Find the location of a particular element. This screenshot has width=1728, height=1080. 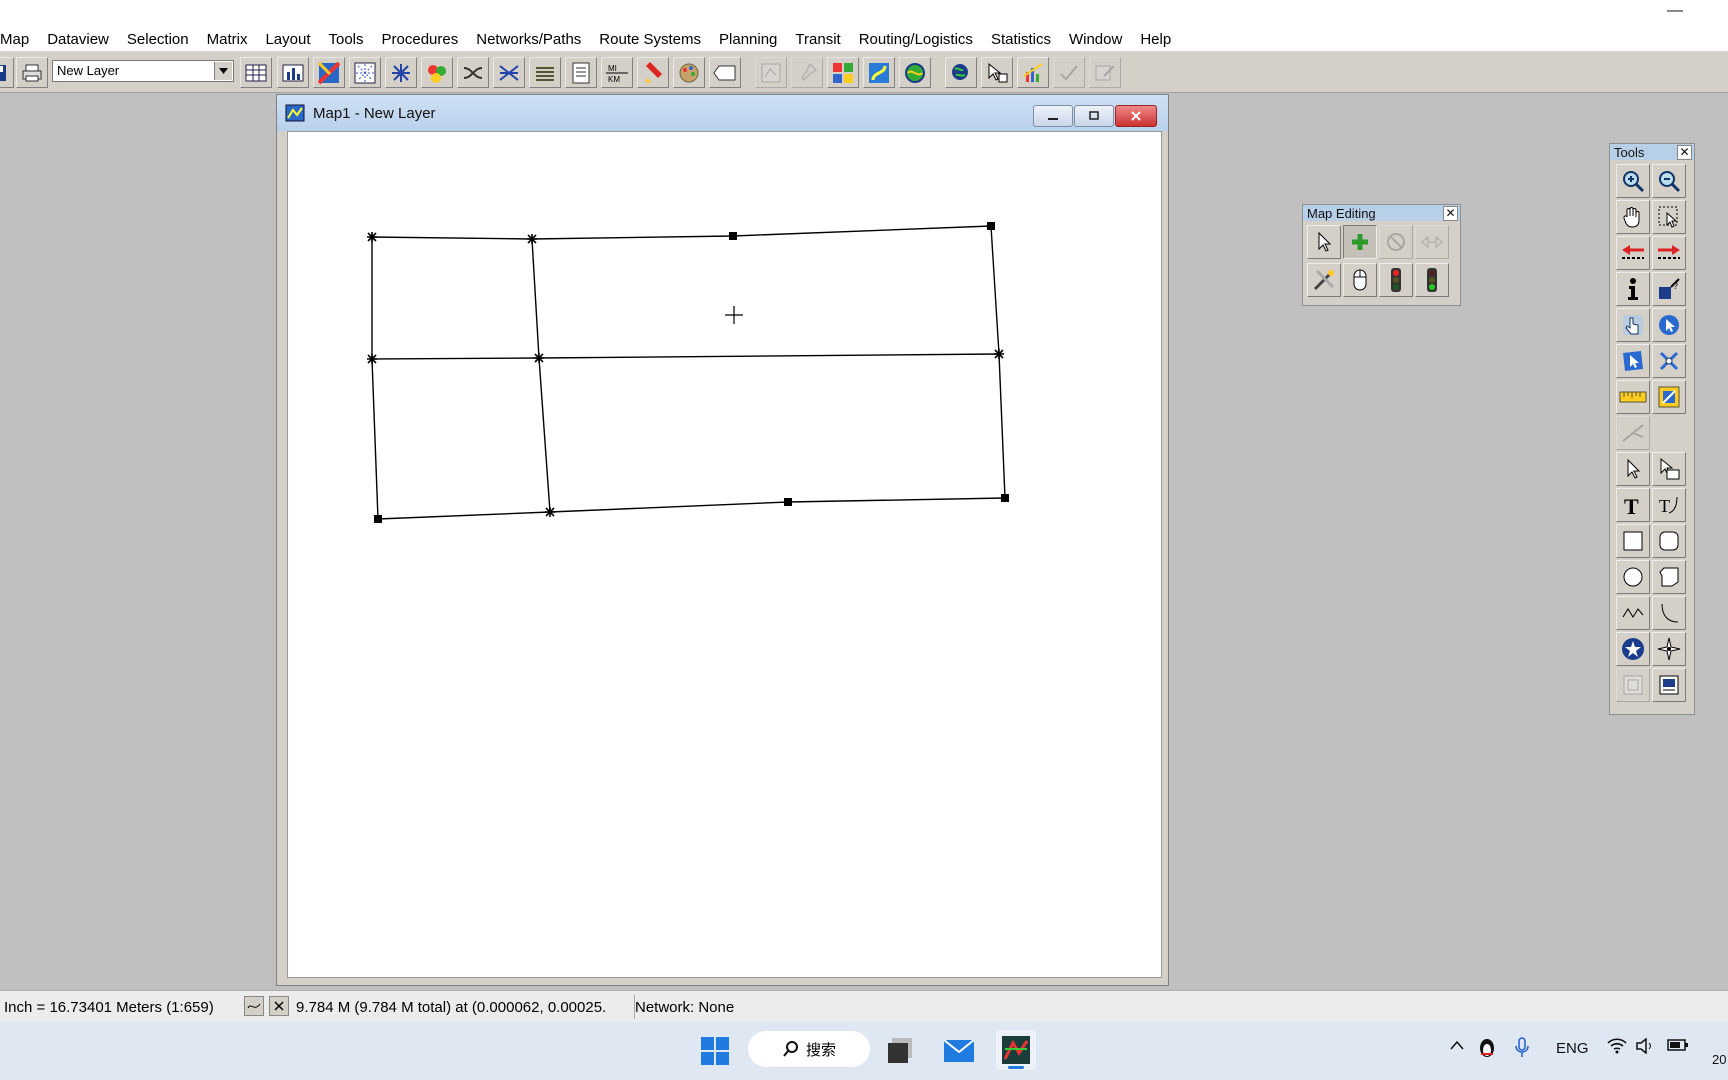

edit-move-button is located at coordinates (1432, 242).